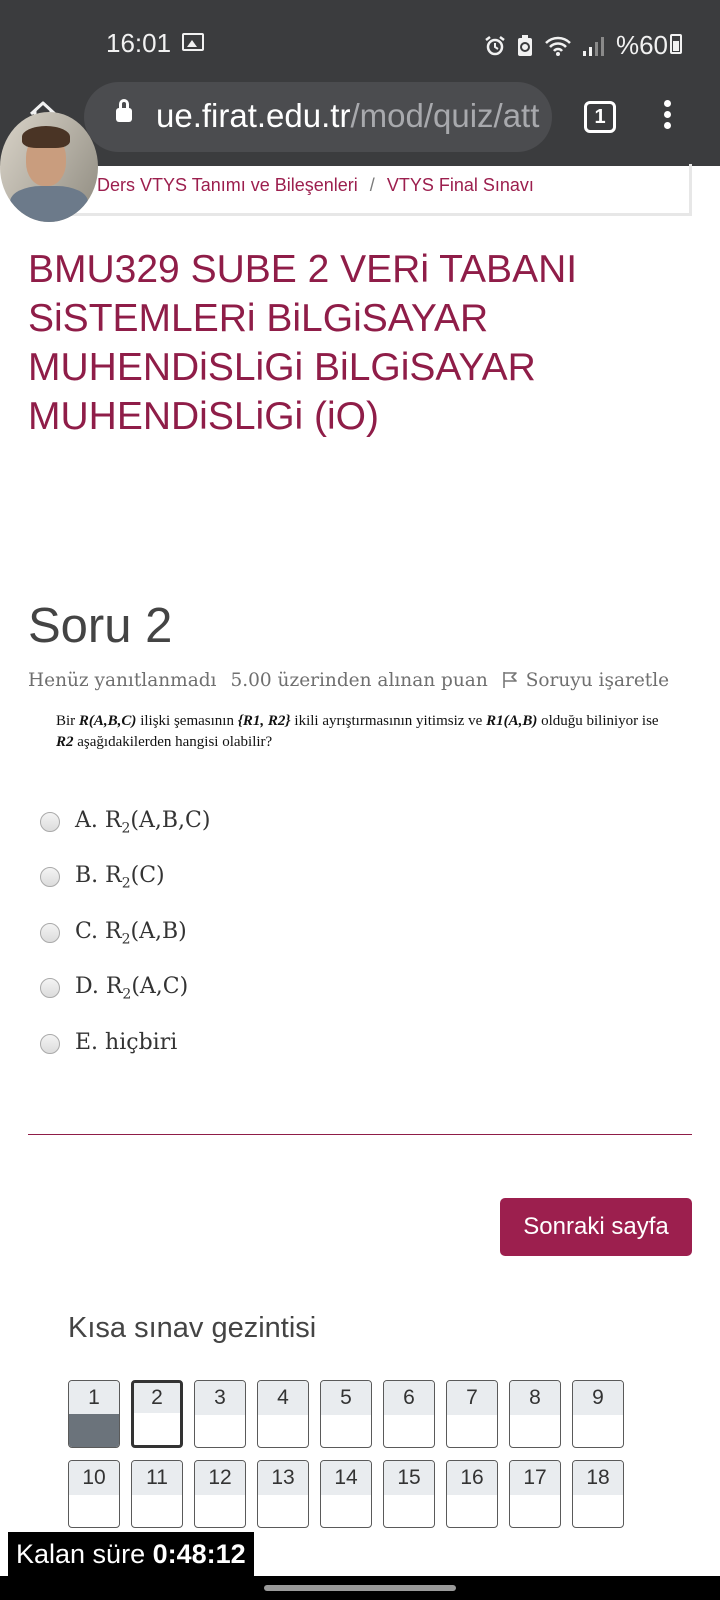 The image size is (720, 1600). Describe the element at coordinates (142, 822) in the screenshot. I see `answer-label: A. R2(A,B,C)` at that location.